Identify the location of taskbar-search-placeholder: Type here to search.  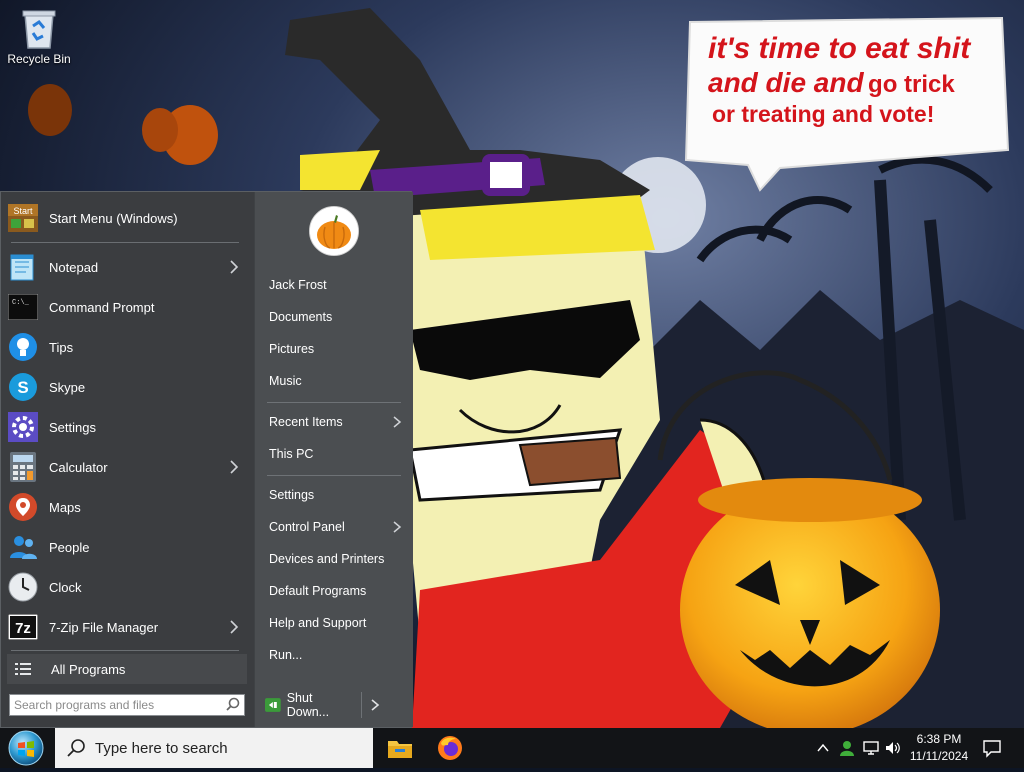
(161, 748).